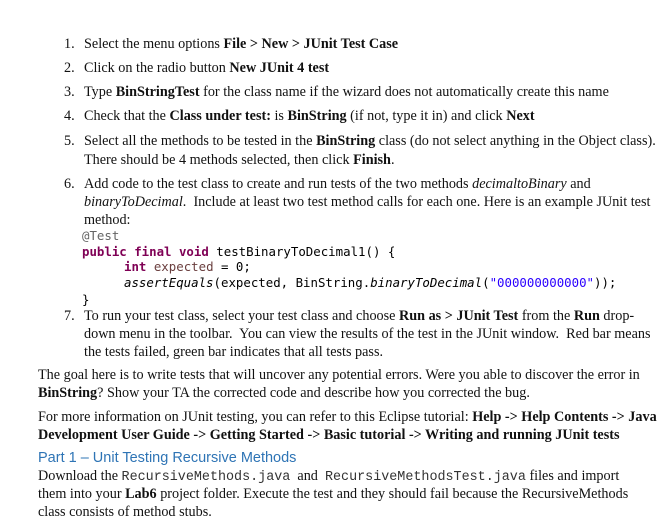  I want to click on step-number: 5., so click(69, 141).